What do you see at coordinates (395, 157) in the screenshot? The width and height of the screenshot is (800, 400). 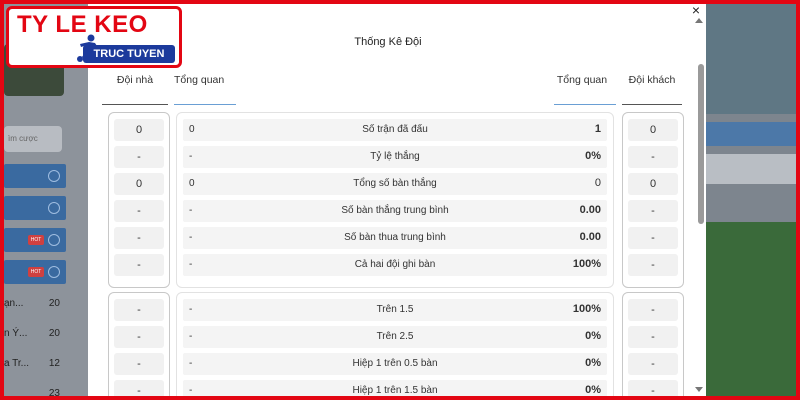 I see `stat-row: - Tỷ lệ thắng 0%` at bounding box center [395, 157].